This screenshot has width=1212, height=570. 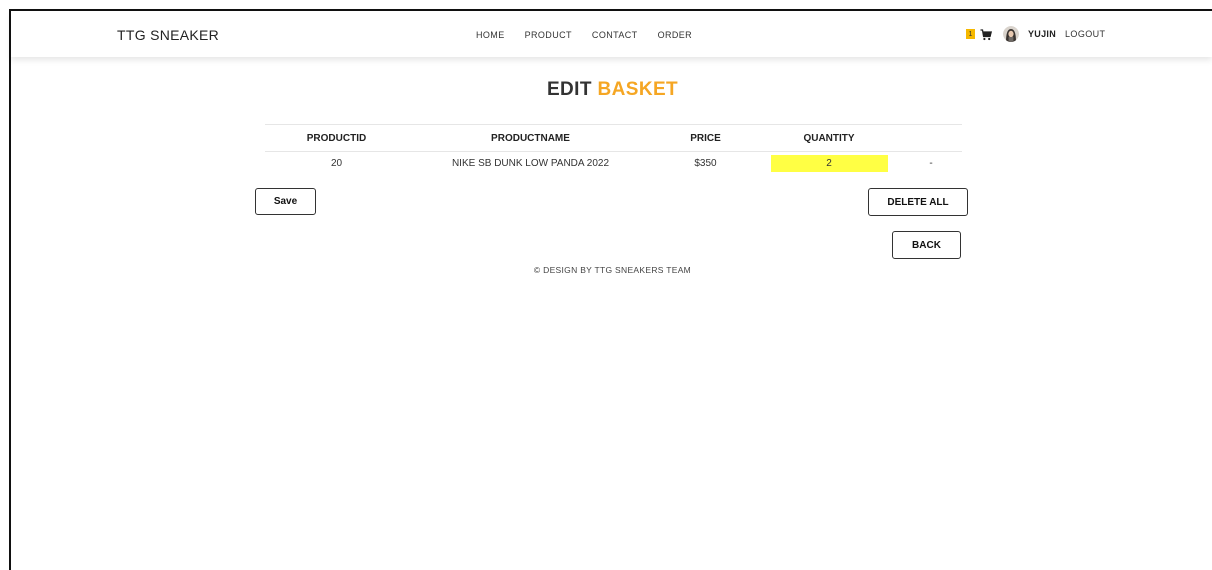 I want to click on nav-order-link: ORDER, so click(x=675, y=35).